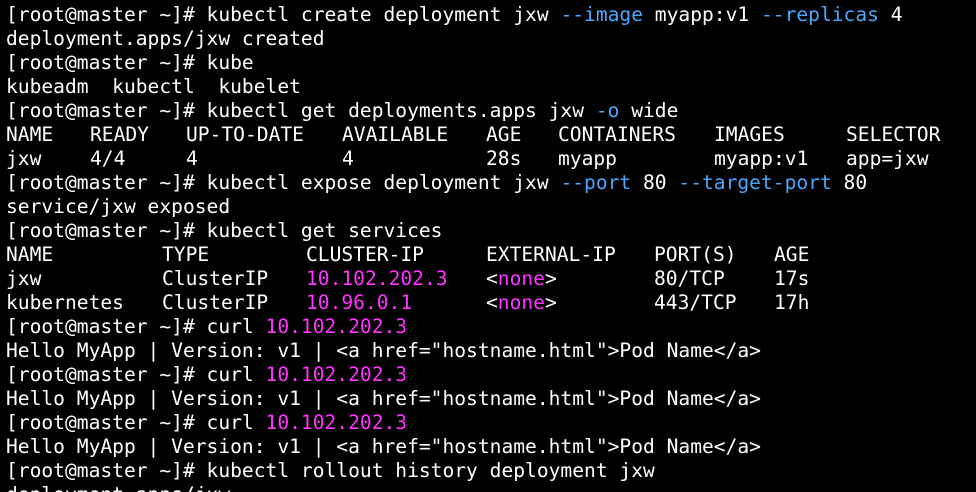 This screenshot has width=976, height=492. Describe the element at coordinates (602, 14) in the screenshot. I see `text-segment: --image` at that location.